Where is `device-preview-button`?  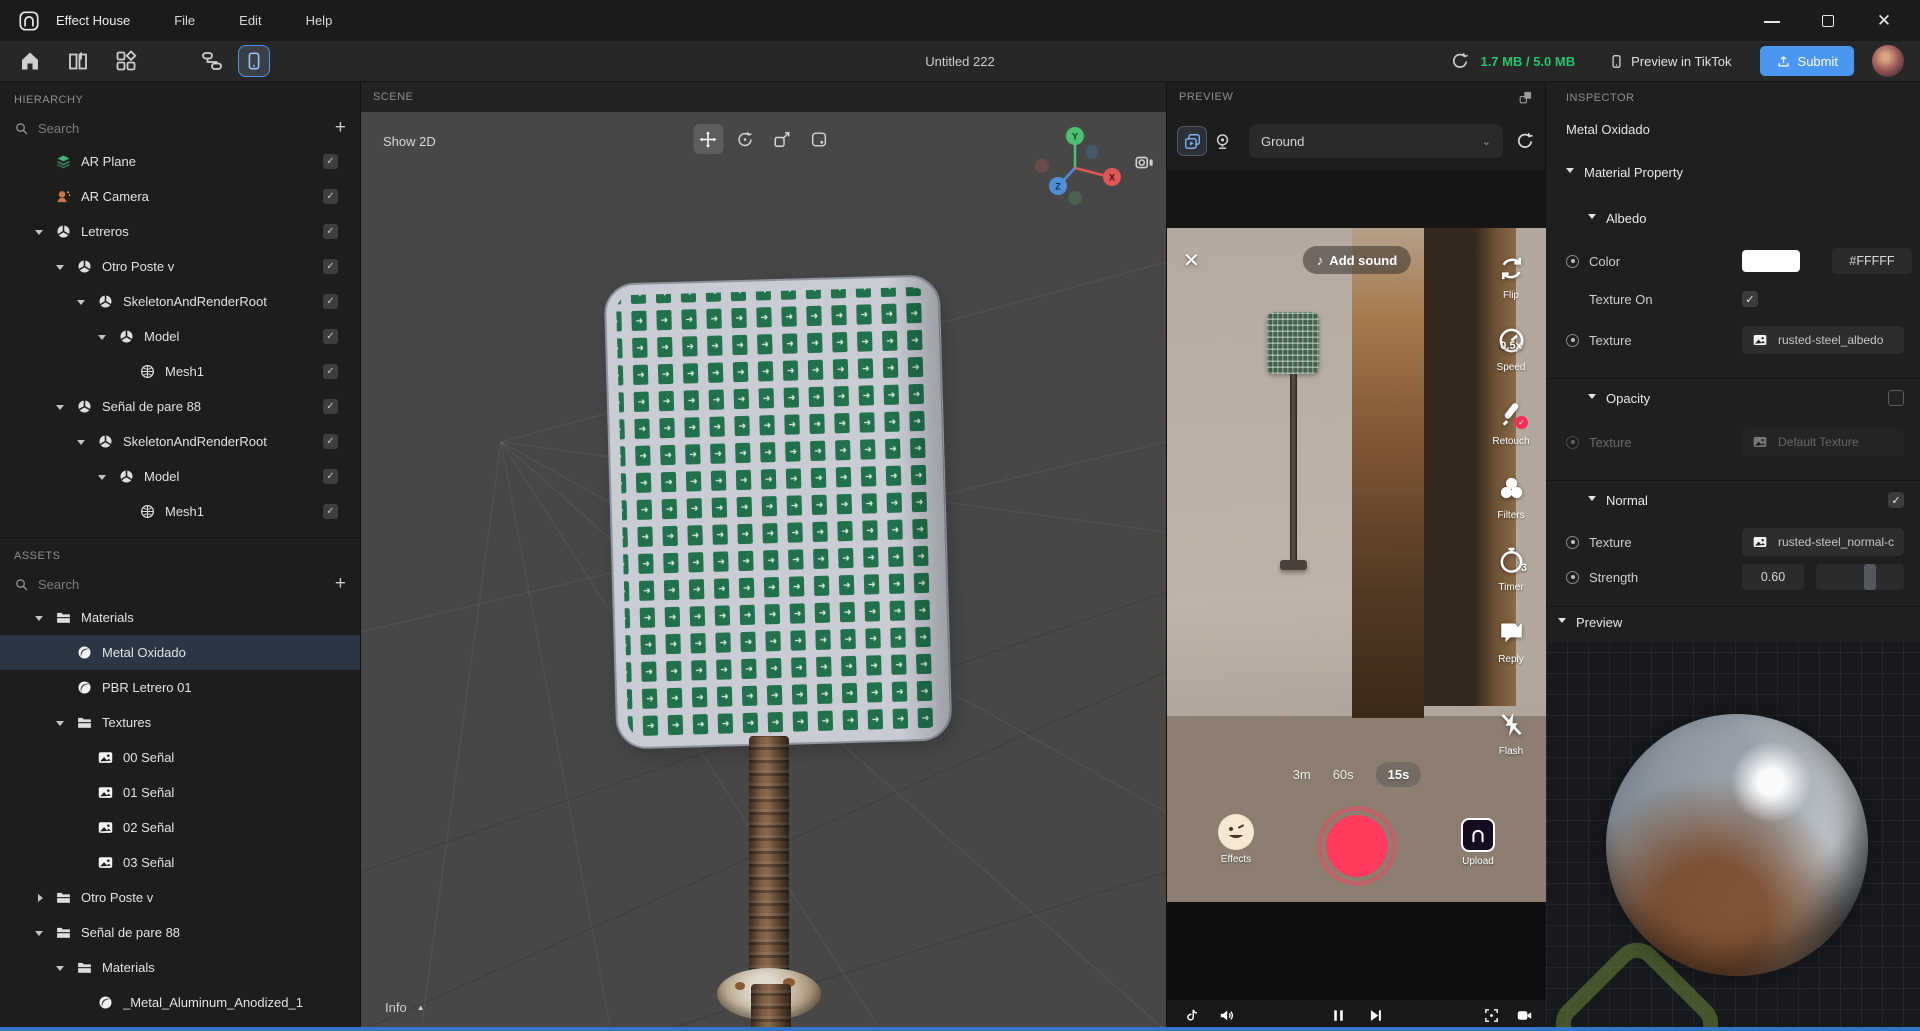 device-preview-button is located at coordinates (254, 61).